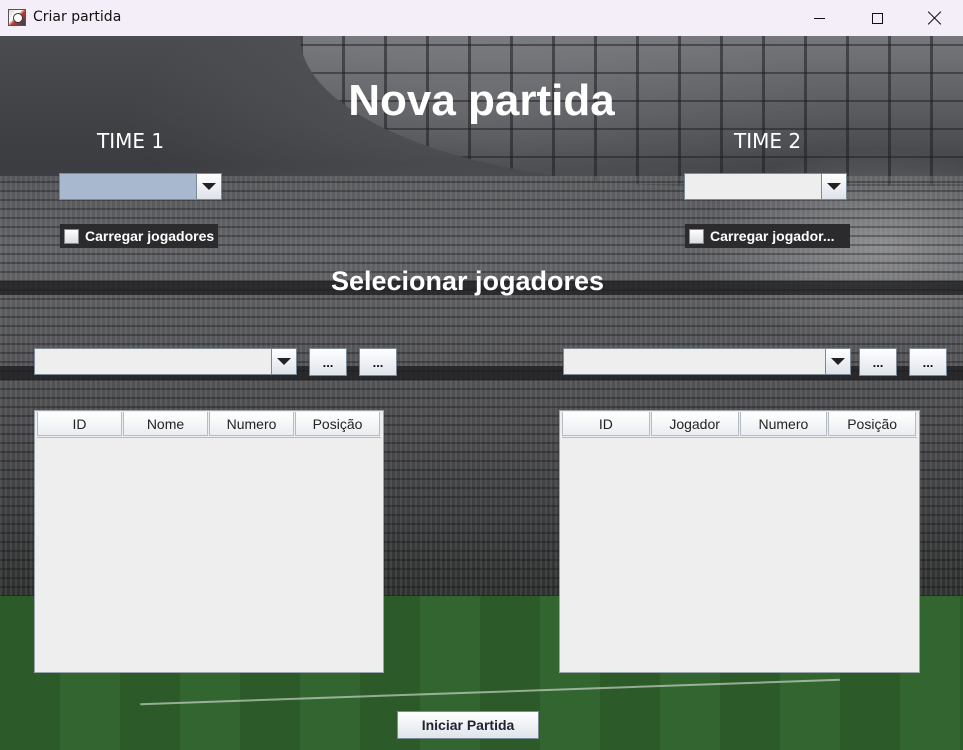 Image resolution: width=963 pixels, height=750 pixels. I want to click on team2-select, so click(765, 186).